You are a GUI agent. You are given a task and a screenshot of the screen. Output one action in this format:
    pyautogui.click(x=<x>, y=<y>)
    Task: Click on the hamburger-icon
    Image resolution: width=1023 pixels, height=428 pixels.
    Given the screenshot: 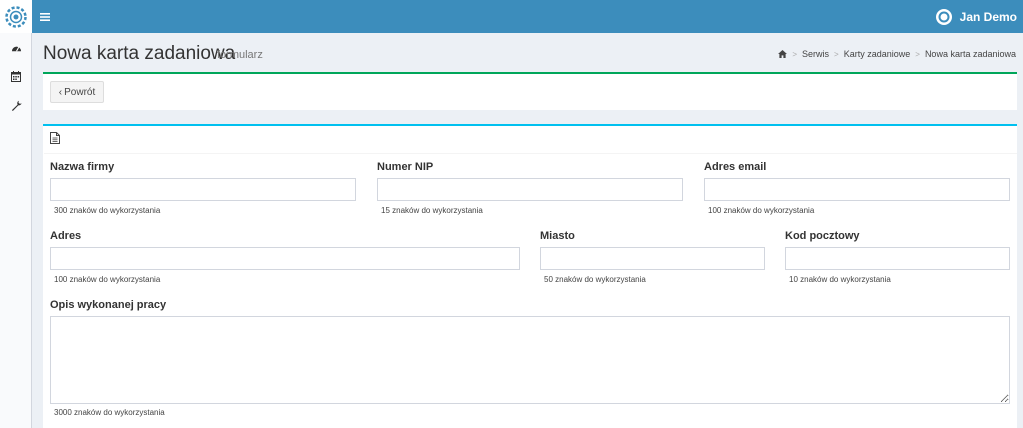 What is the action you would take?
    pyautogui.click(x=45, y=17)
    